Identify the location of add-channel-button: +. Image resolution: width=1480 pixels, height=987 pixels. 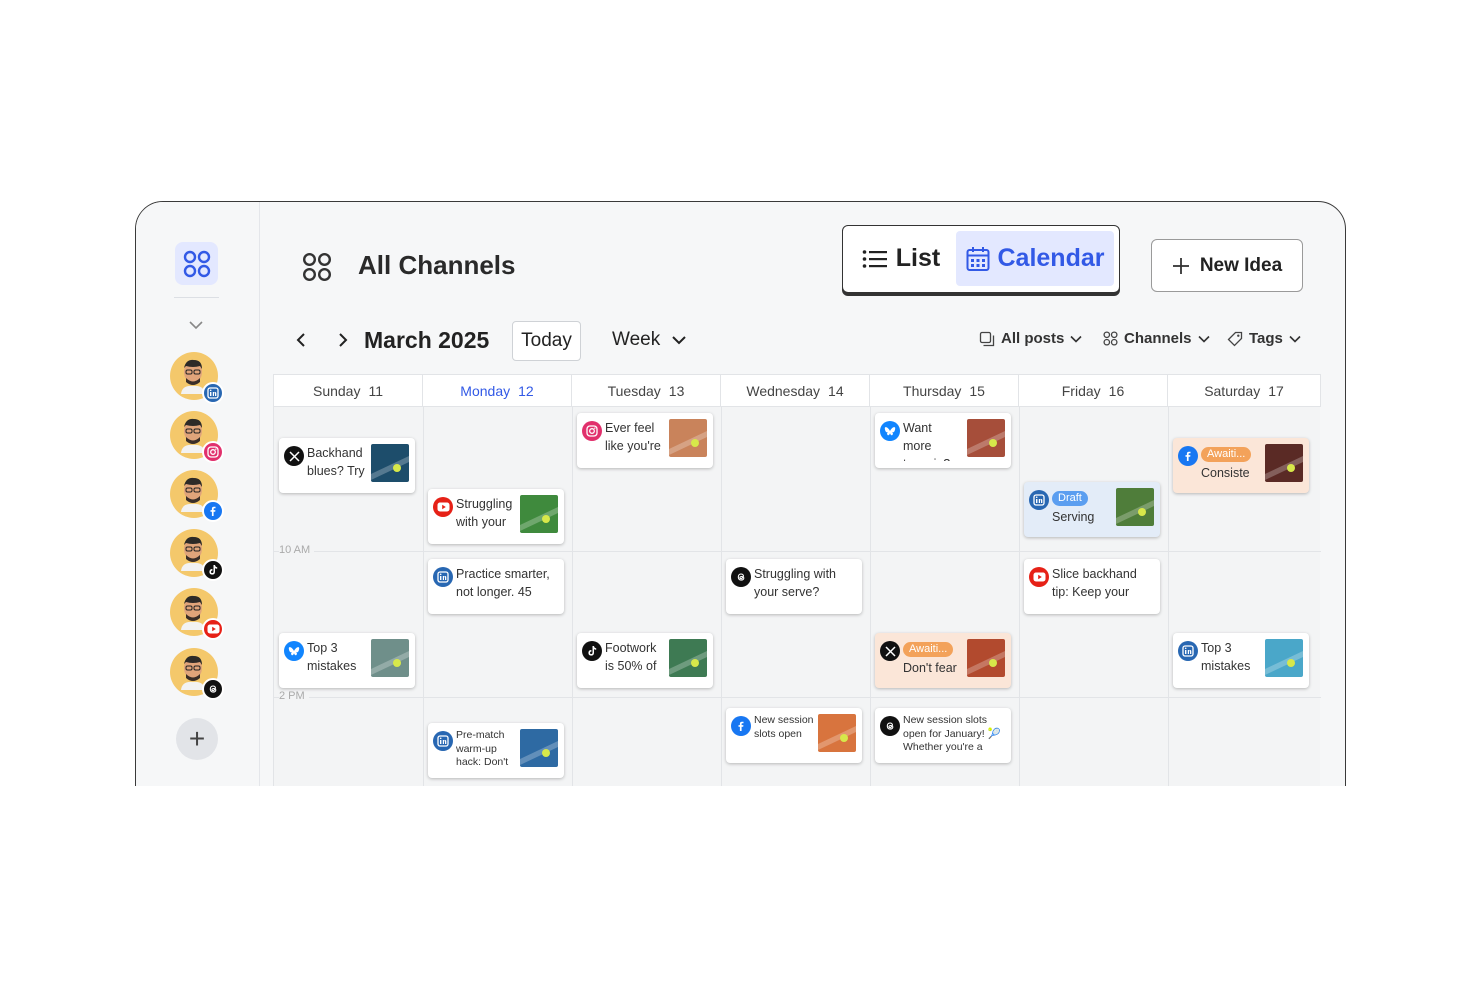
(197, 739).